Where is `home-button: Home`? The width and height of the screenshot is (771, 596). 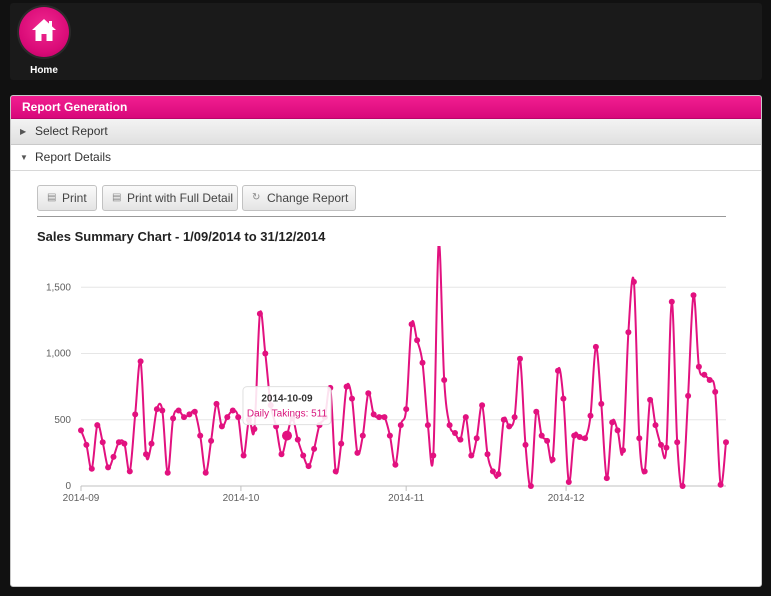
home-button: Home is located at coordinates (44, 42).